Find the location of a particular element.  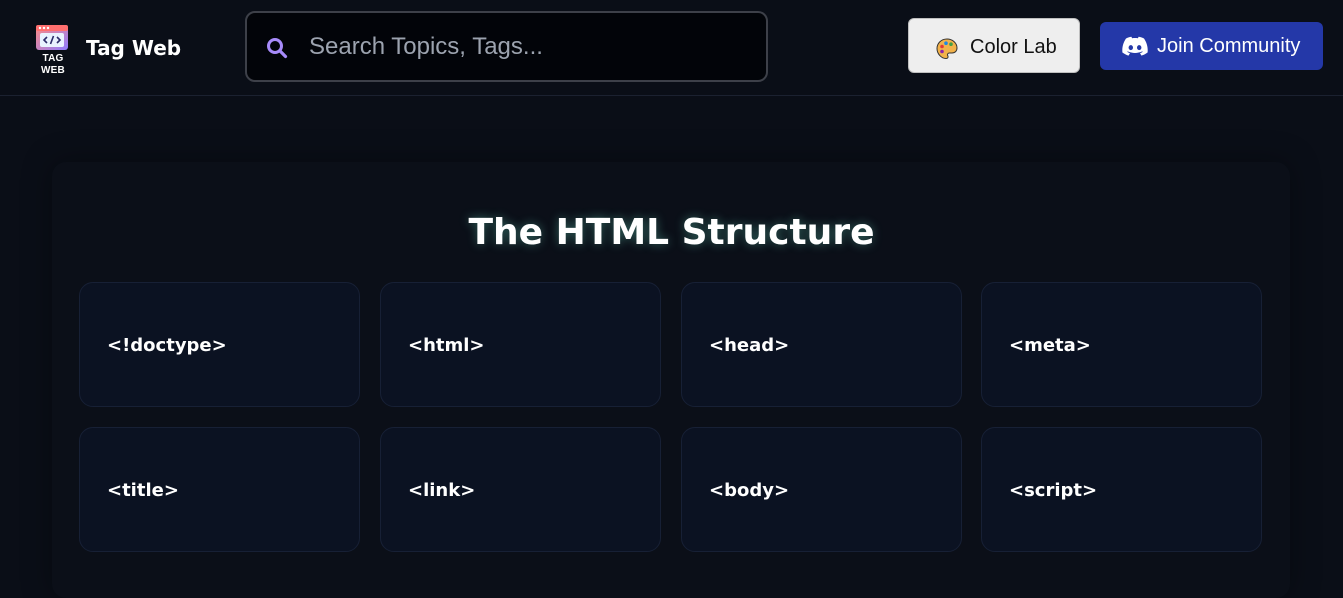

tag-card-link: <link> is located at coordinates (520, 489).